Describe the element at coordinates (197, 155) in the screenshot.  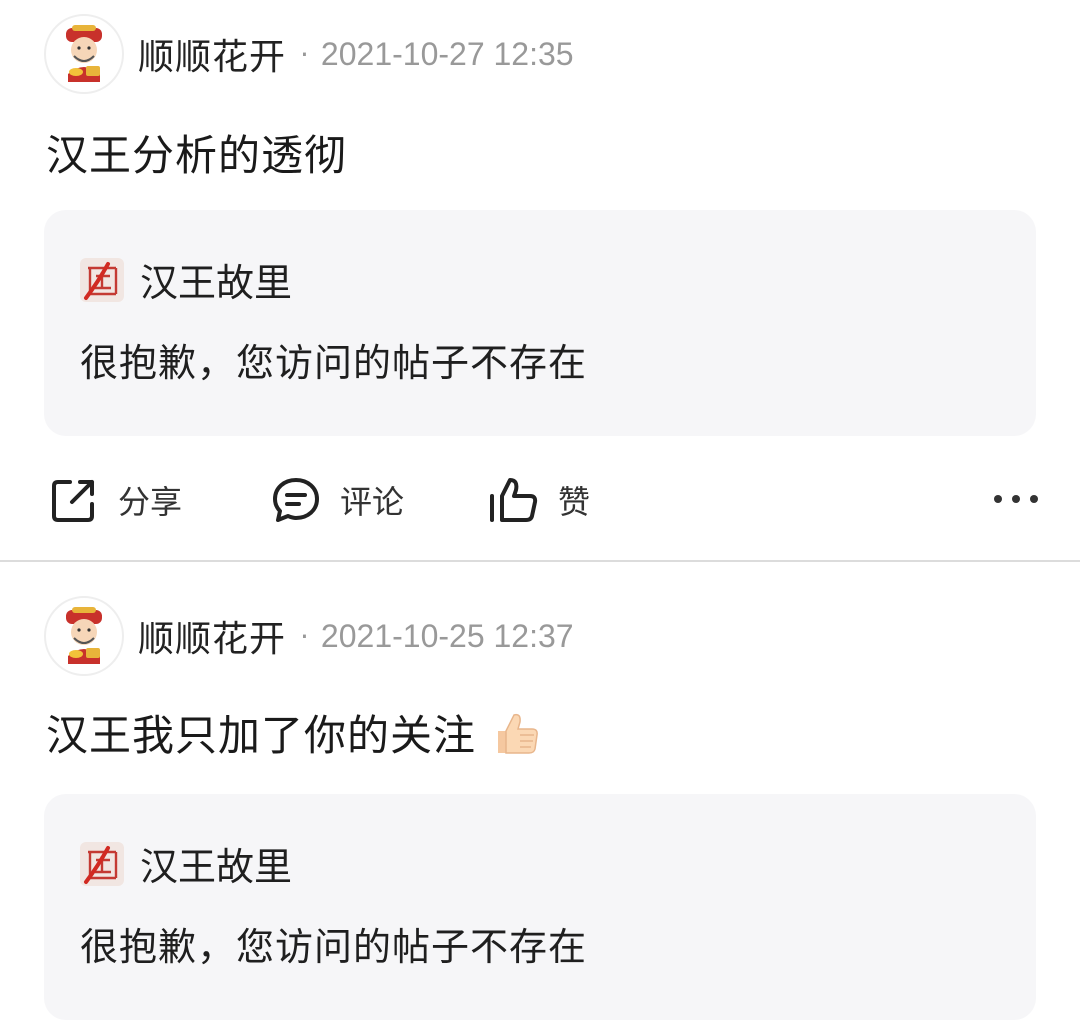
I see `post-text: 汉王分析的透彻` at that location.